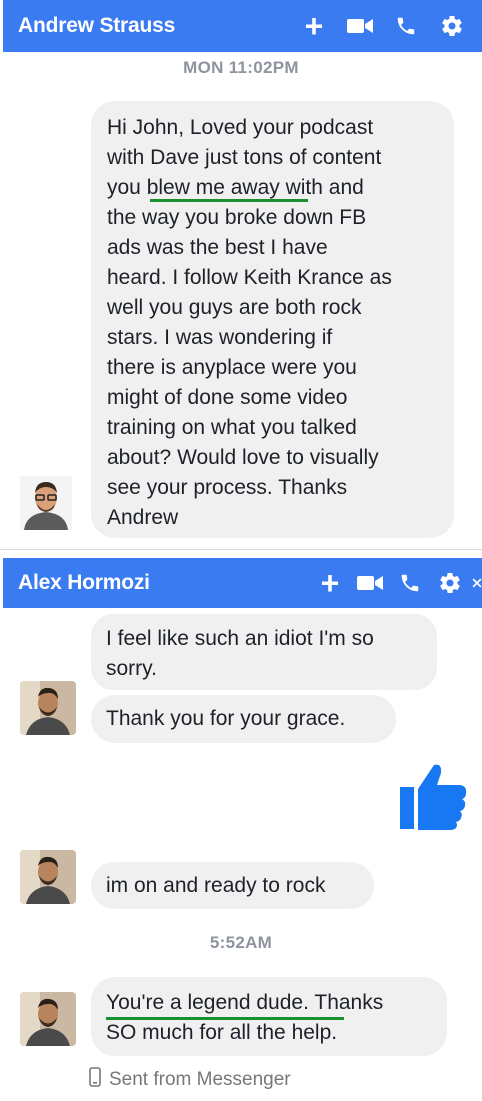 The image size is (482, 1101). I want to click on close-icon, so click(477, 583).